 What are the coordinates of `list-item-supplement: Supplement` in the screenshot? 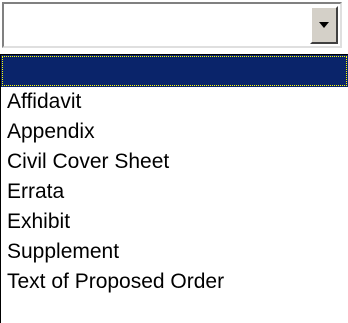 It's located at (174, 252).